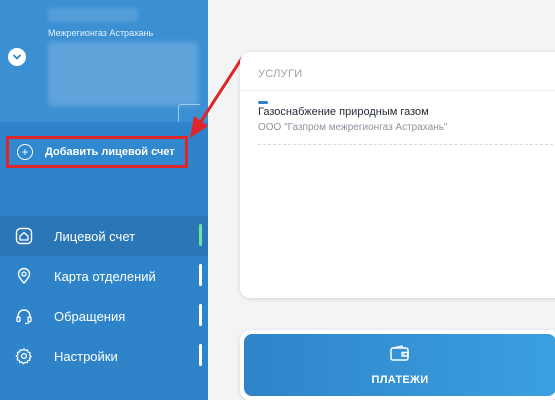 The width and height of the screenshot is (555, 400). I want to click on add-account-button: + Добавить лицевой счет, so click(97, 152).